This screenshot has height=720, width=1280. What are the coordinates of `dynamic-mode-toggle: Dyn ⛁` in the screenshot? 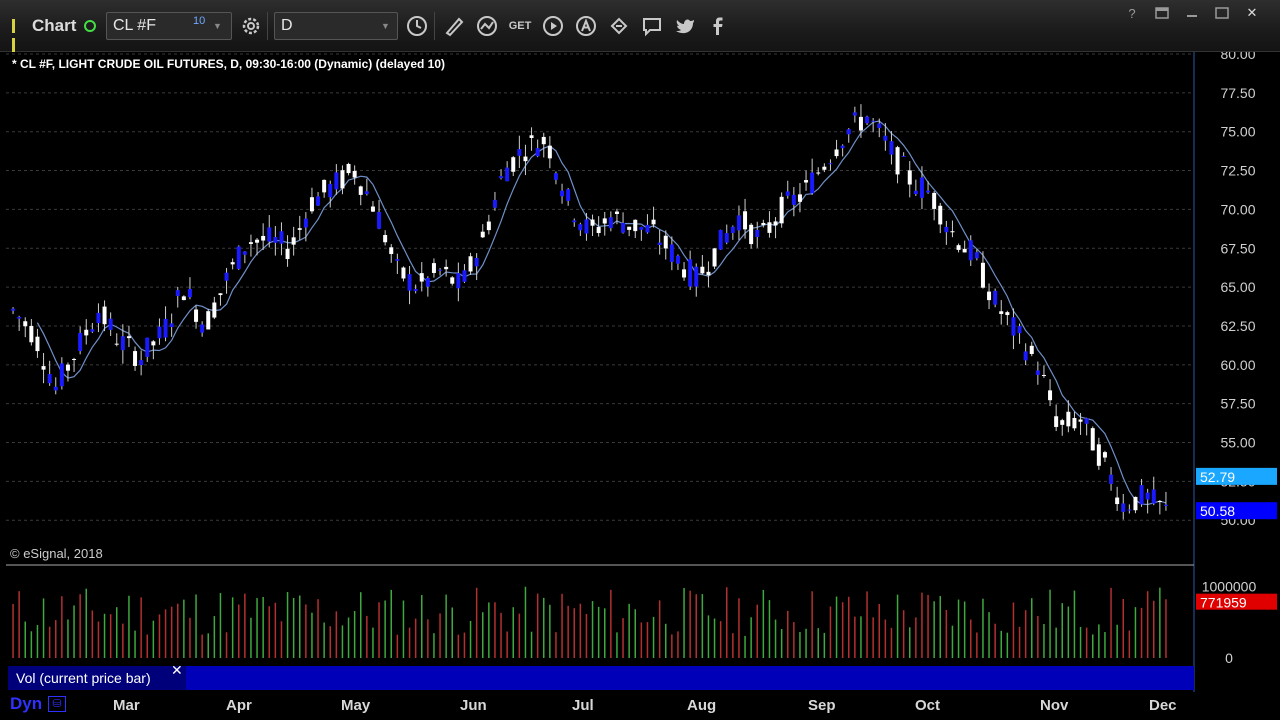 It's located at (37, 704).